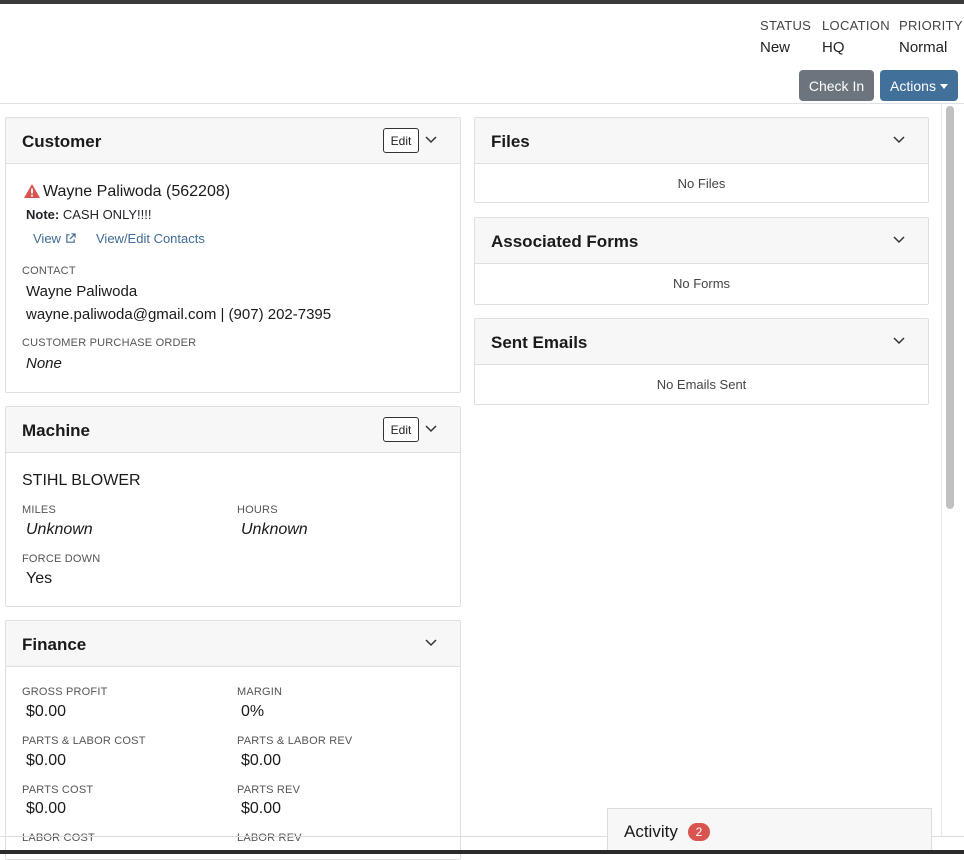  Describe the element at coordinates (233, 141) in the screenshot. I see `customer-card-header: Customer Edit` at that location.